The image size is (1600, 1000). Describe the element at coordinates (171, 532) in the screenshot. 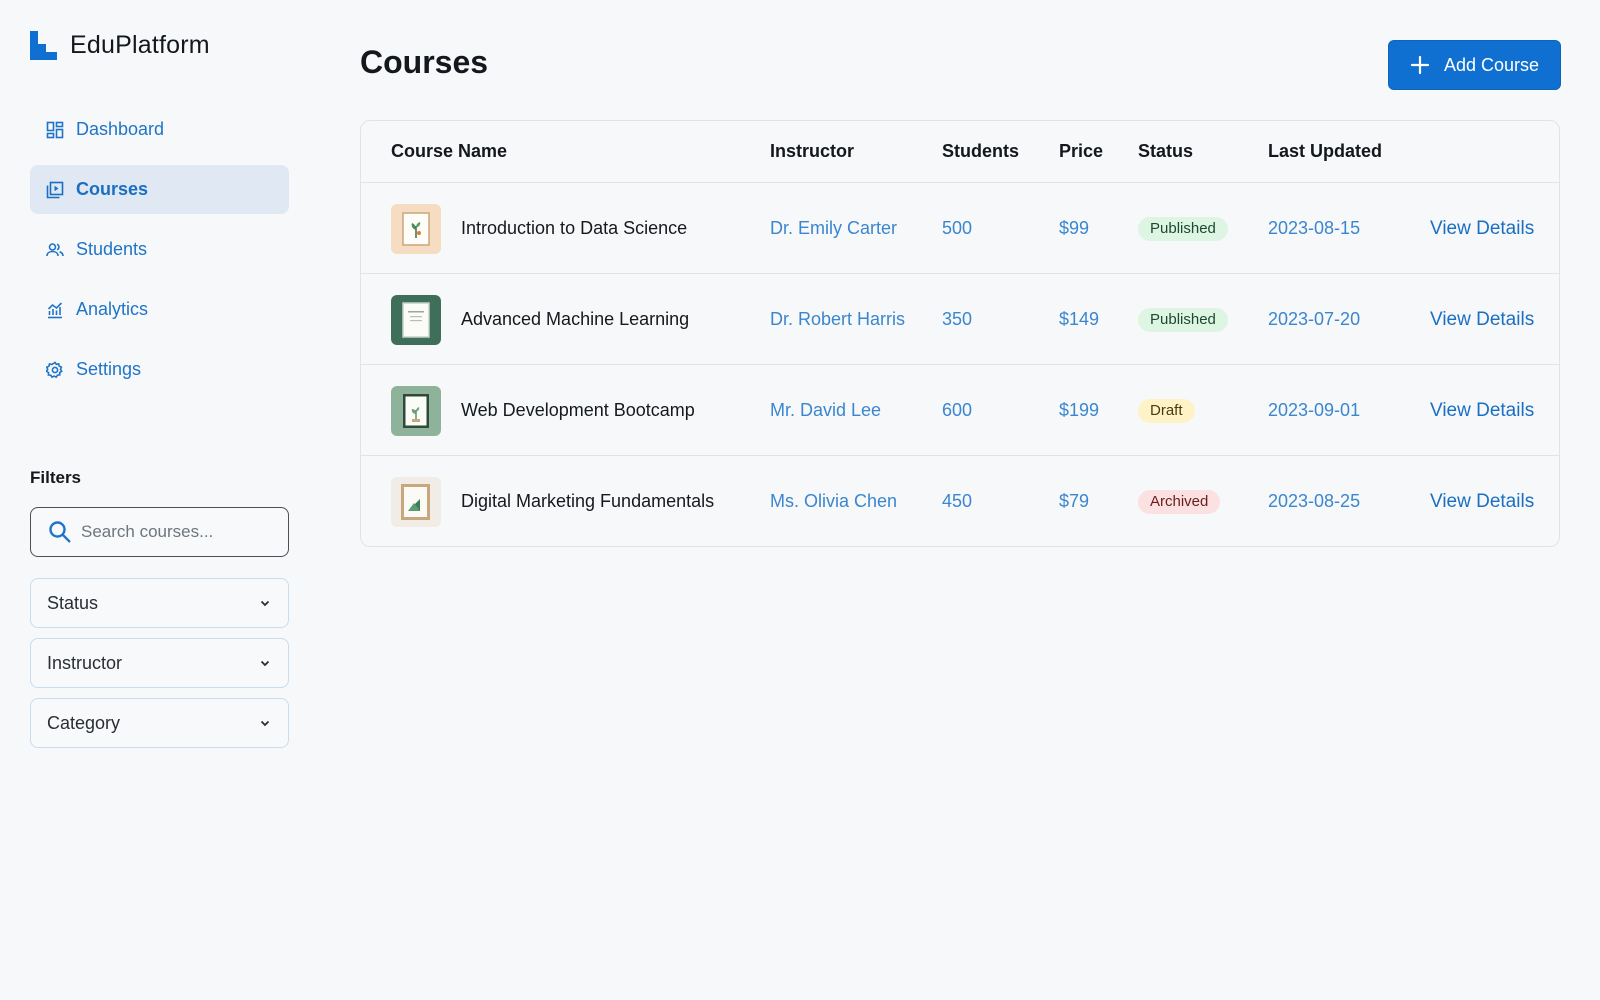

I see `search-input` at that location.